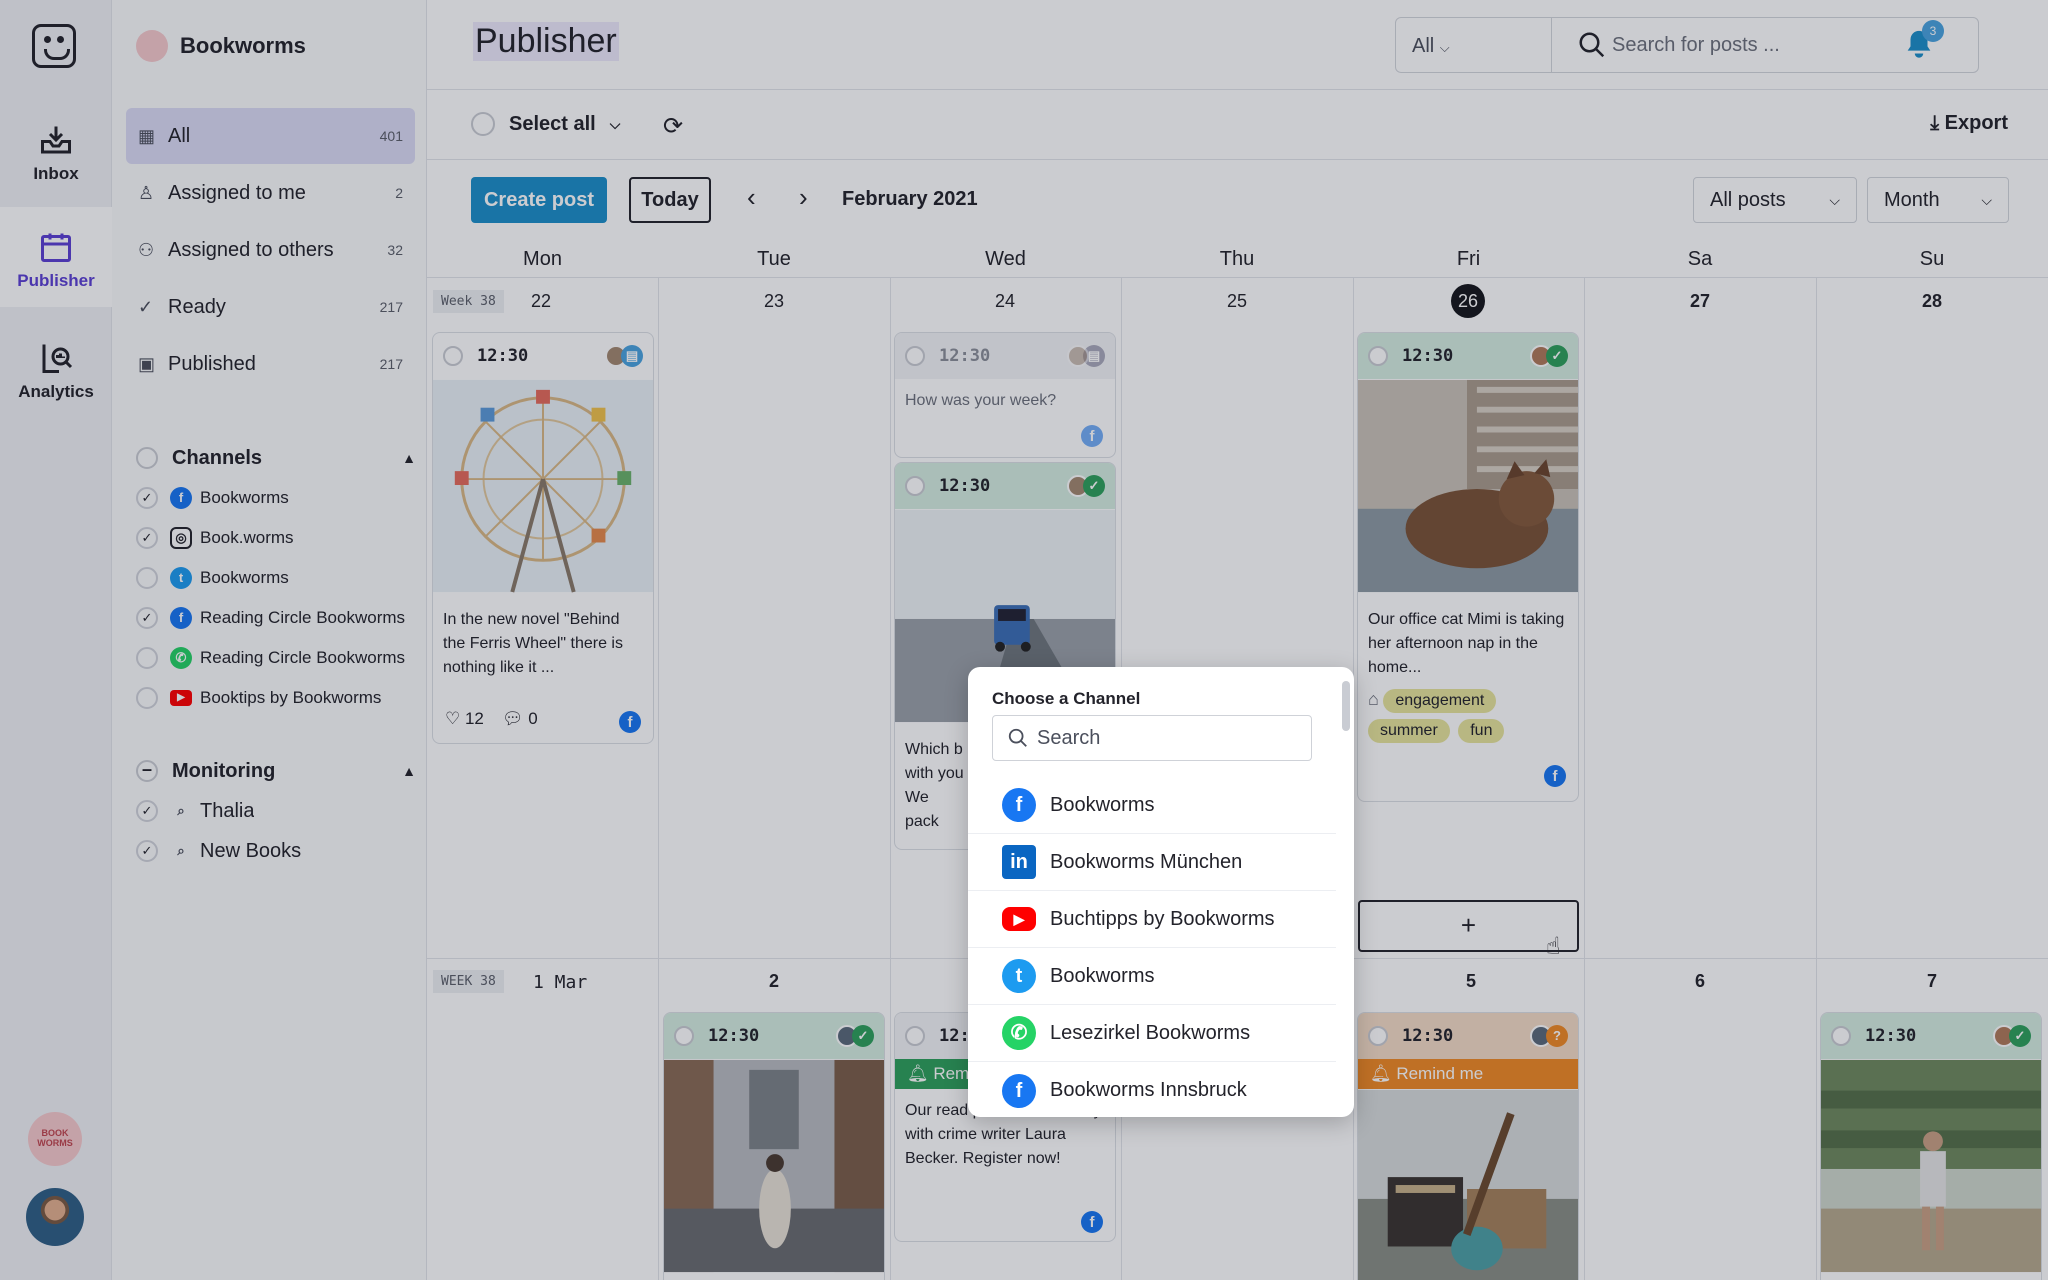  I want to click on channel-search-input: Search, so click(1152, 738).